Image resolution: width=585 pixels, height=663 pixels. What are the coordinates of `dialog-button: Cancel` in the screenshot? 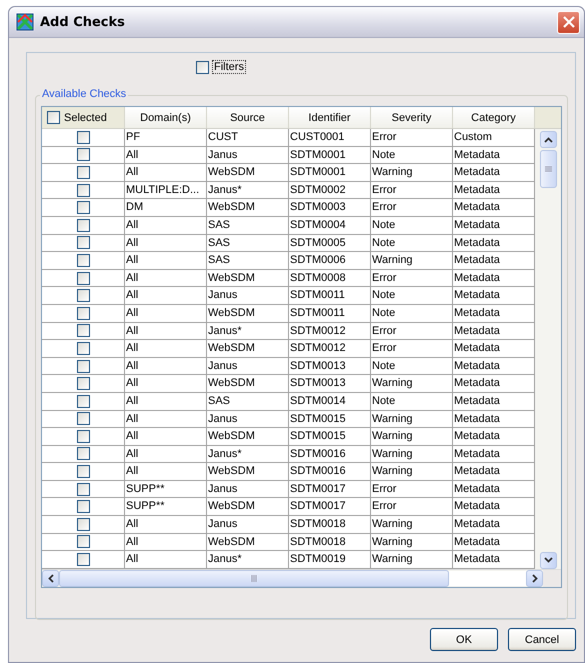 It's located at (542, 639).